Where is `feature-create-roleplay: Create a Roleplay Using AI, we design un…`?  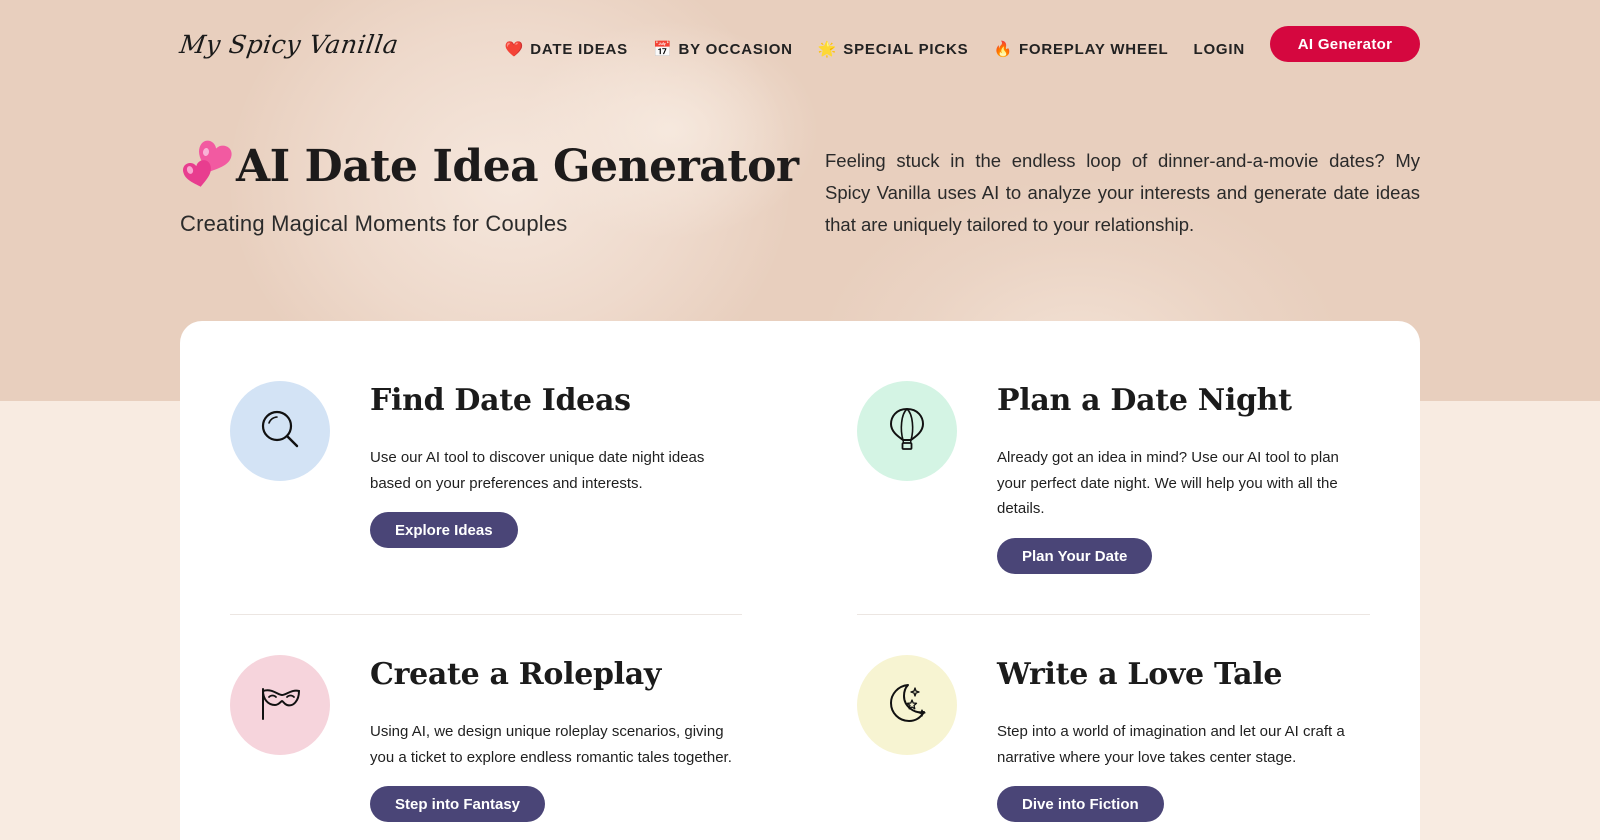 feature-create-roleplay: Create a Roleplay Using AI, we design un… is located at coordinates (486, 747).